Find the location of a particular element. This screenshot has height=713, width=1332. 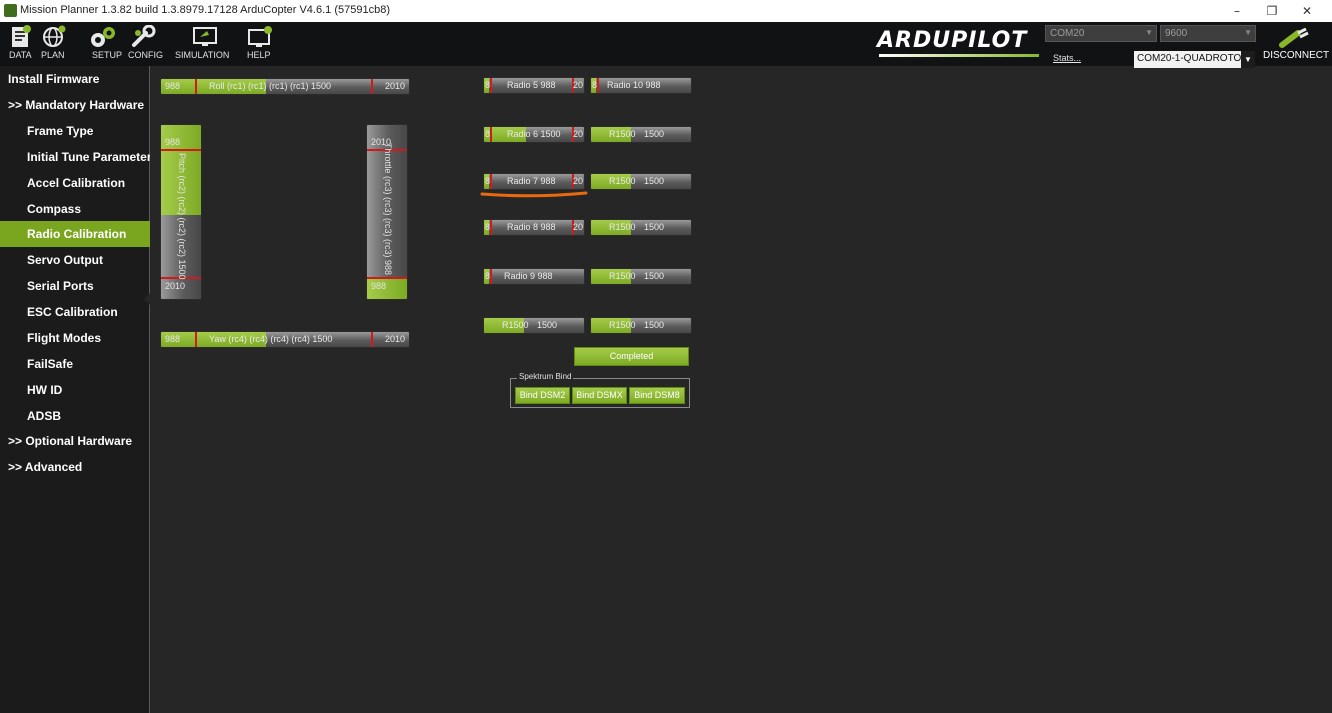

radio-15-label: R1500 is located at coordinates (515, 325).